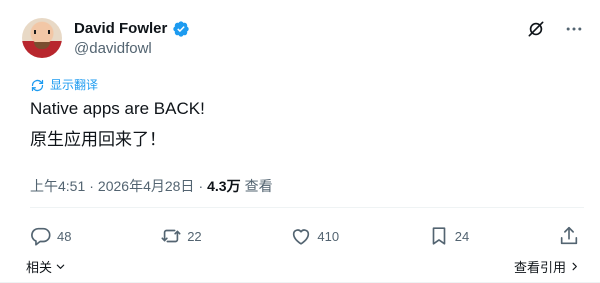  Describe the element at coordinates (539, 267) in the screenshot. I see `view-quotes-label: 查看引用` at that location.